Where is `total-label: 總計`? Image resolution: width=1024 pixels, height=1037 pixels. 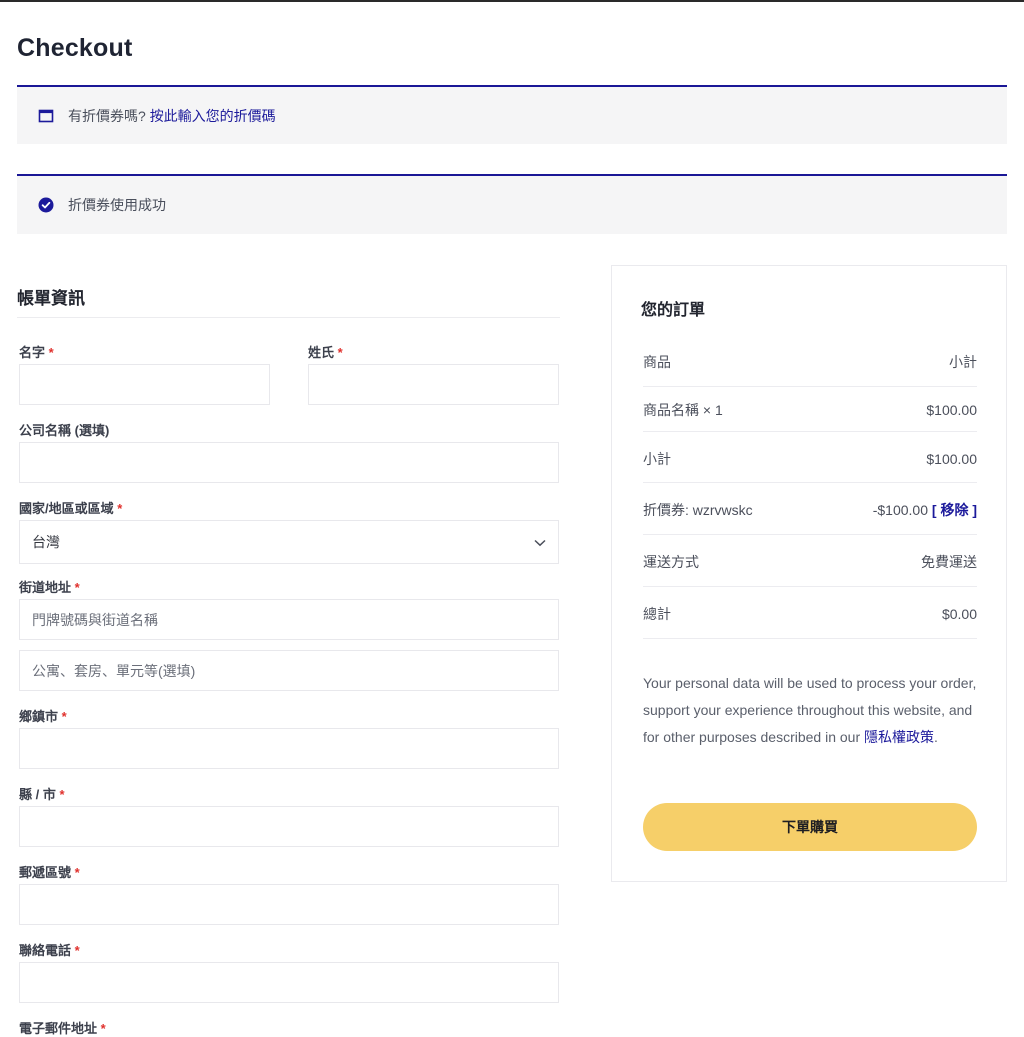
total-label: 總計 is located at coordinates (657, 614).